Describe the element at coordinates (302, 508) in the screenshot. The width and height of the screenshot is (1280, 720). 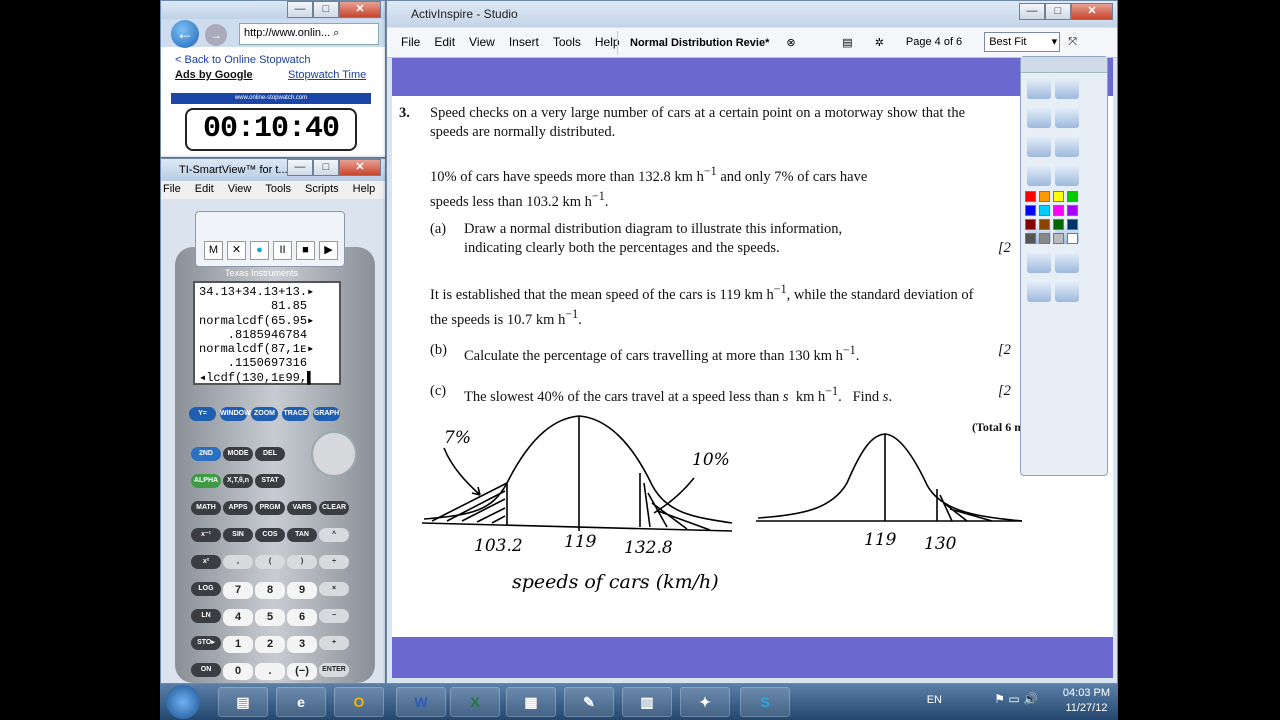
I see `key-2-3: VARS` at that location.